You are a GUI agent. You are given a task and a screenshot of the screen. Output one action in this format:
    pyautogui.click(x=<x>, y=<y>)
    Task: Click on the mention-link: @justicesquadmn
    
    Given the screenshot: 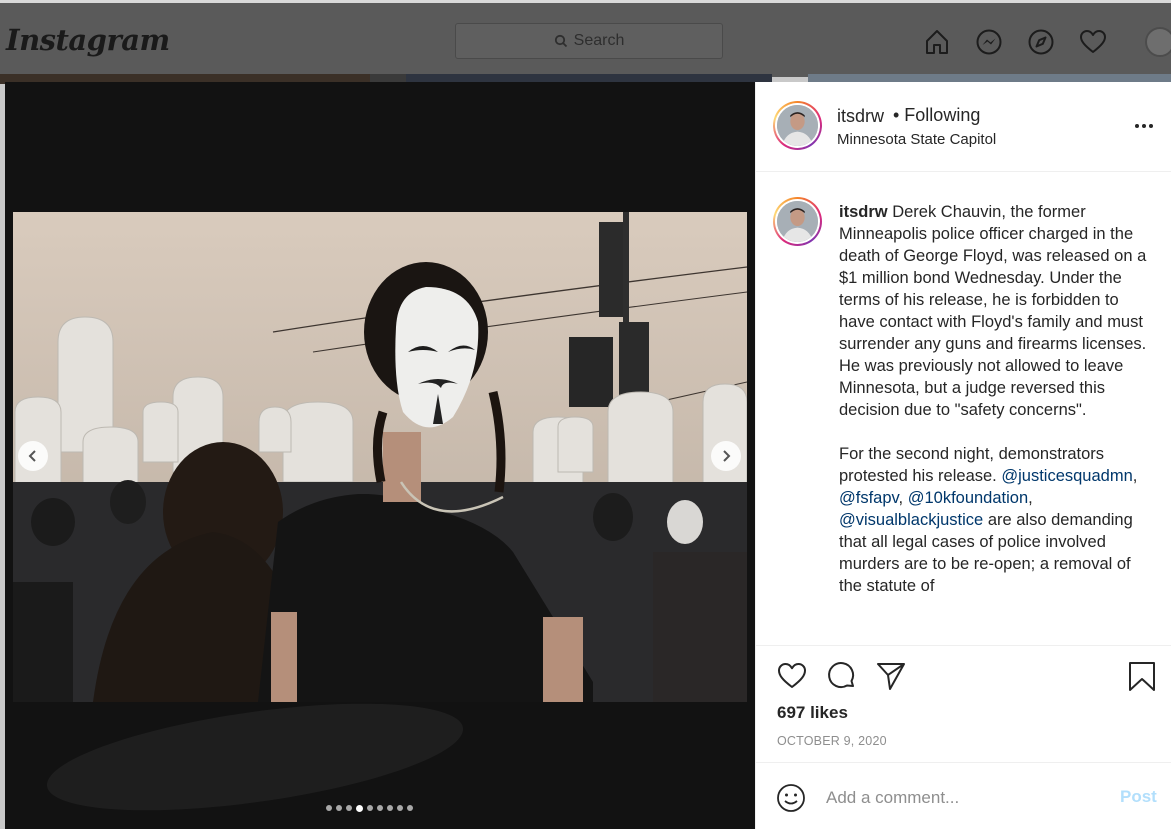 What is the action you would take?
    pyautogui.click(x=1066, y=476)
    